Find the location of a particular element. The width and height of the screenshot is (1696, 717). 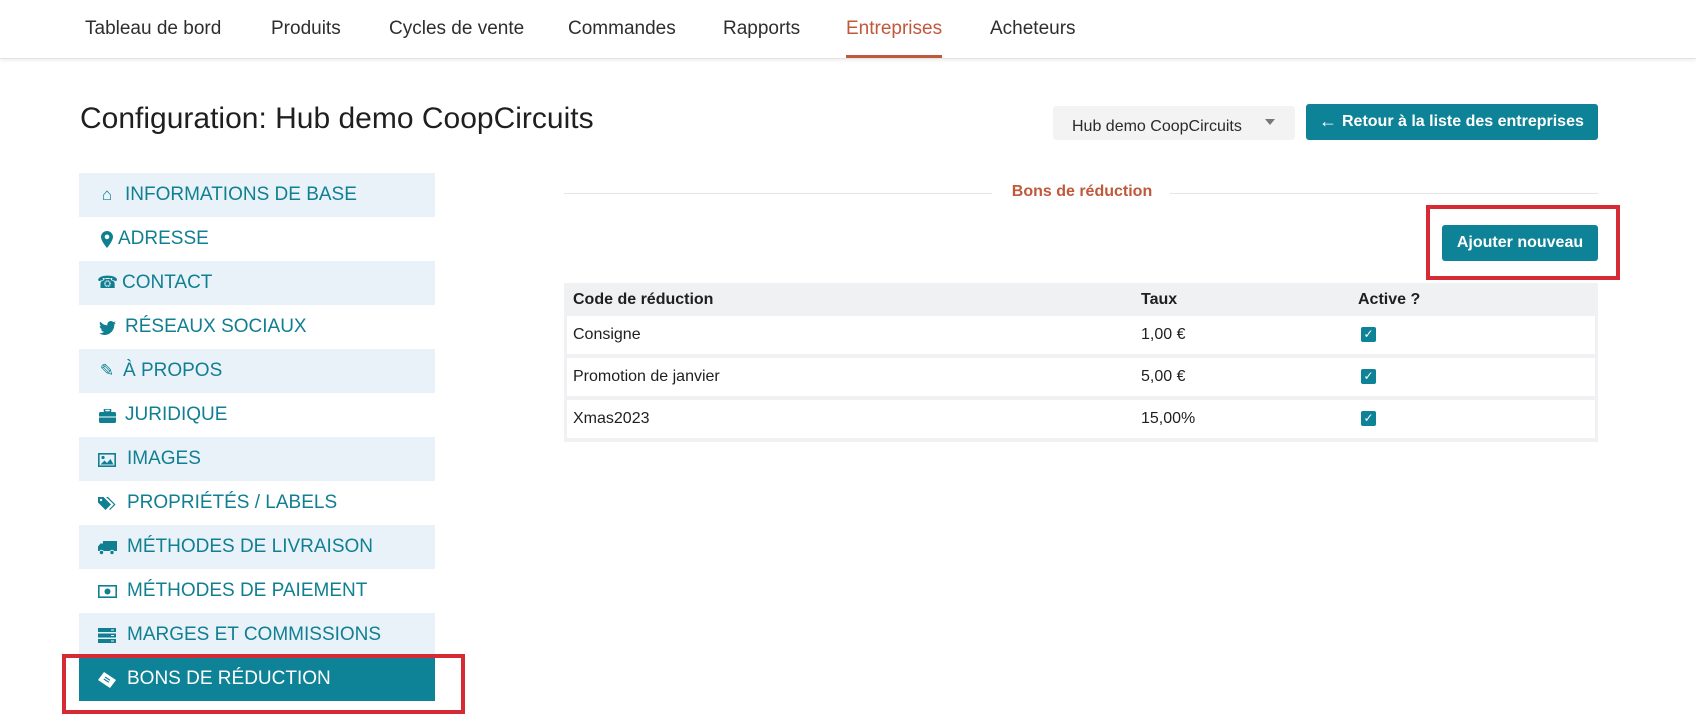

sidebar-item-label: RÉSEAUX SOCIAUX is located at coordinates (216, 326).